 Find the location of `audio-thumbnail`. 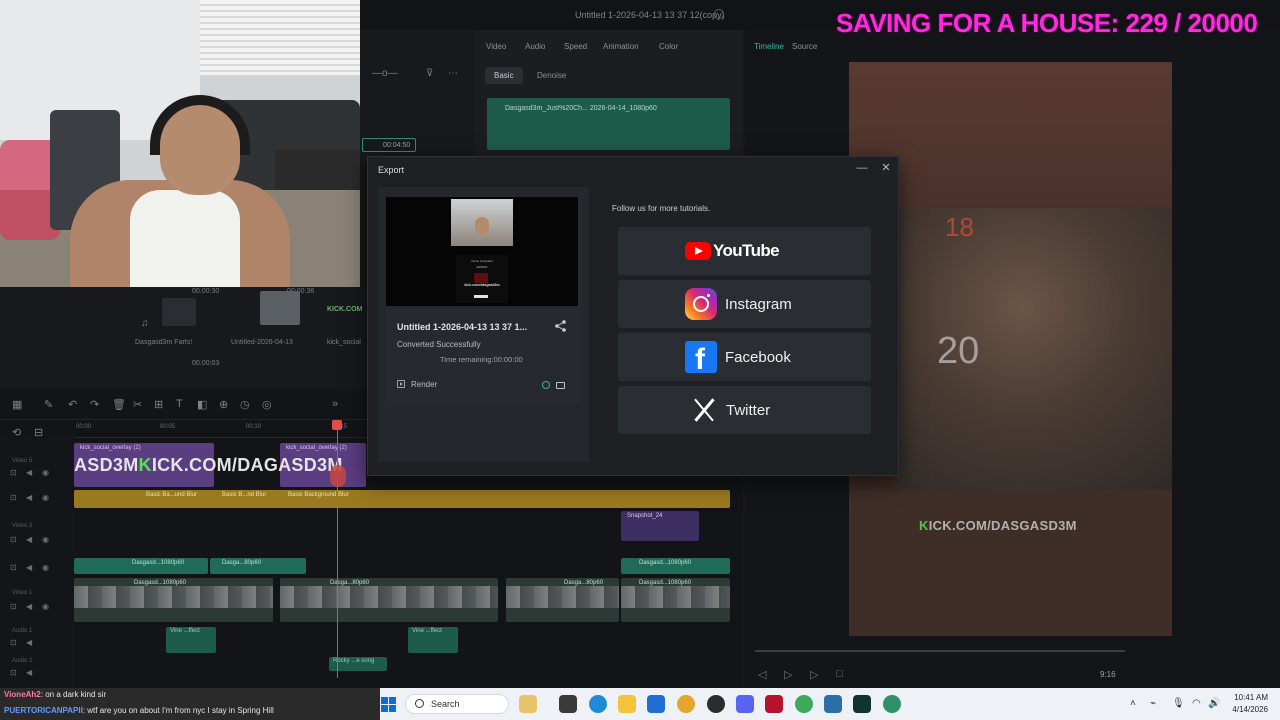

audio-thumbnail is located at coordinates (179, 312).